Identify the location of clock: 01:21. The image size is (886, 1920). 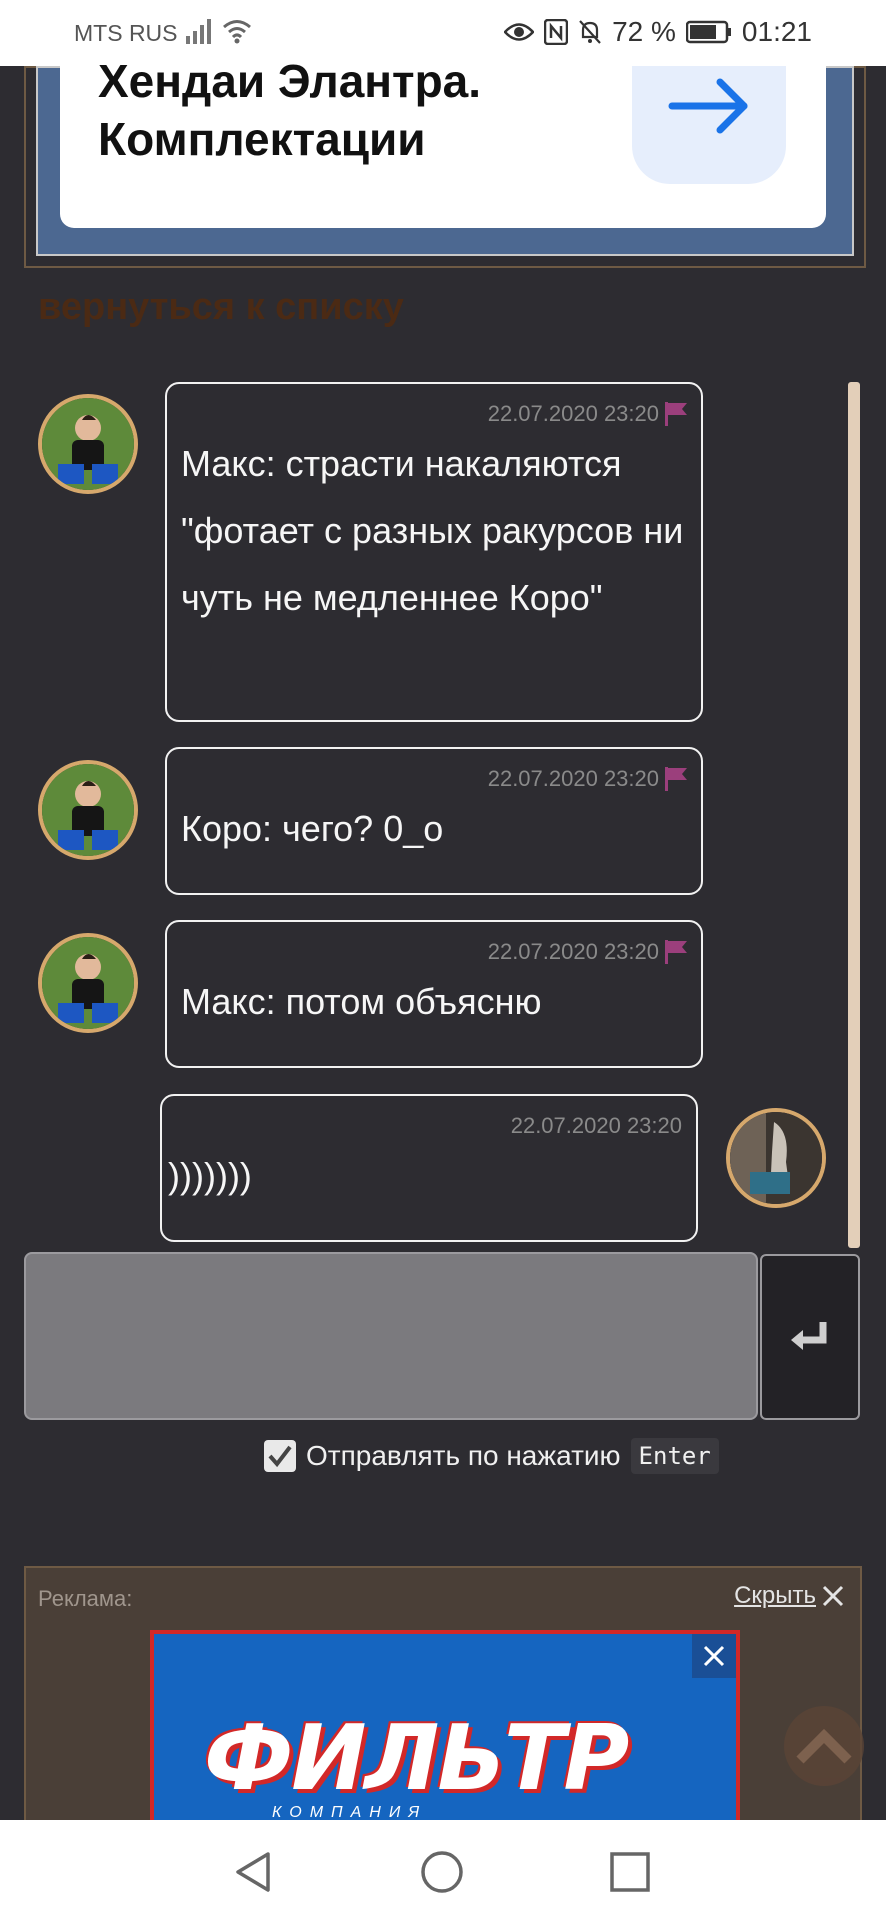
(776, 31).